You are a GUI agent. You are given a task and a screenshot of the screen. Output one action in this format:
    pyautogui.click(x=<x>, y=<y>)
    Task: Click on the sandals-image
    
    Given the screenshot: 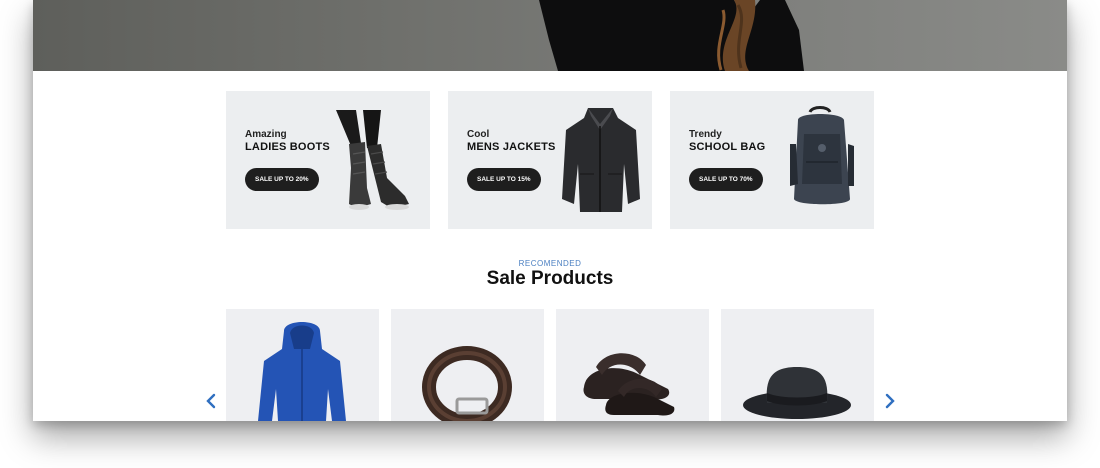 What is the action you would take?
    pyautogui.click(x=629, y=384)
    